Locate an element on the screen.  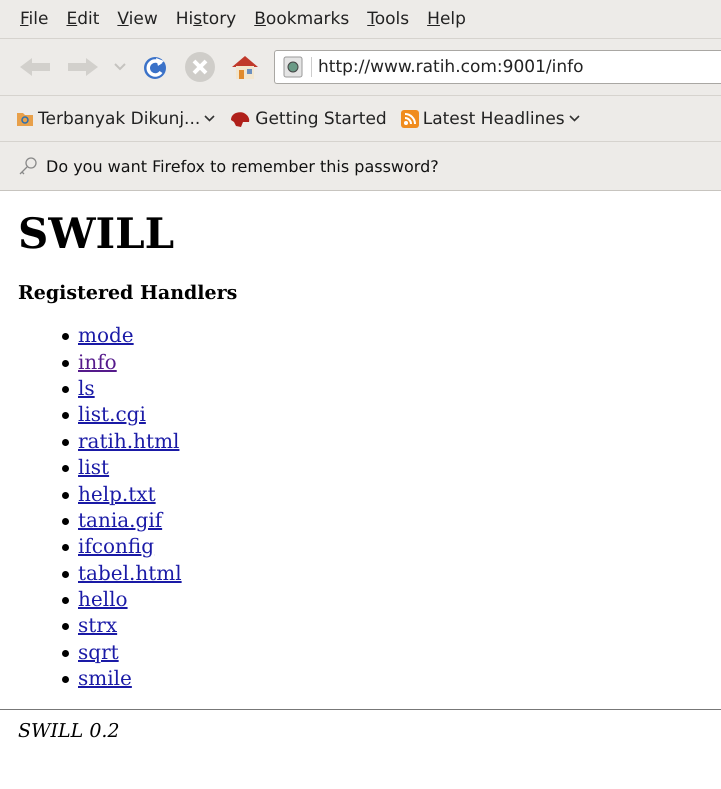
handler-link: smile is located at coordinates (105, 678).